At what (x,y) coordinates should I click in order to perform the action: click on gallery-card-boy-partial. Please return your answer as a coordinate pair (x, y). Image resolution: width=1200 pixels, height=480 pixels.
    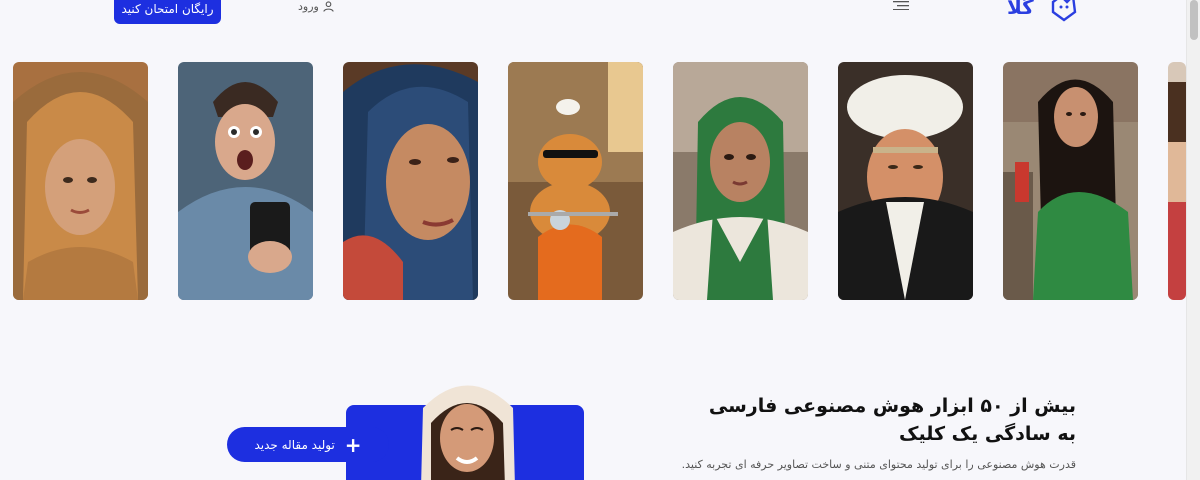
    Looking at the image, I should click on (1177, 181).